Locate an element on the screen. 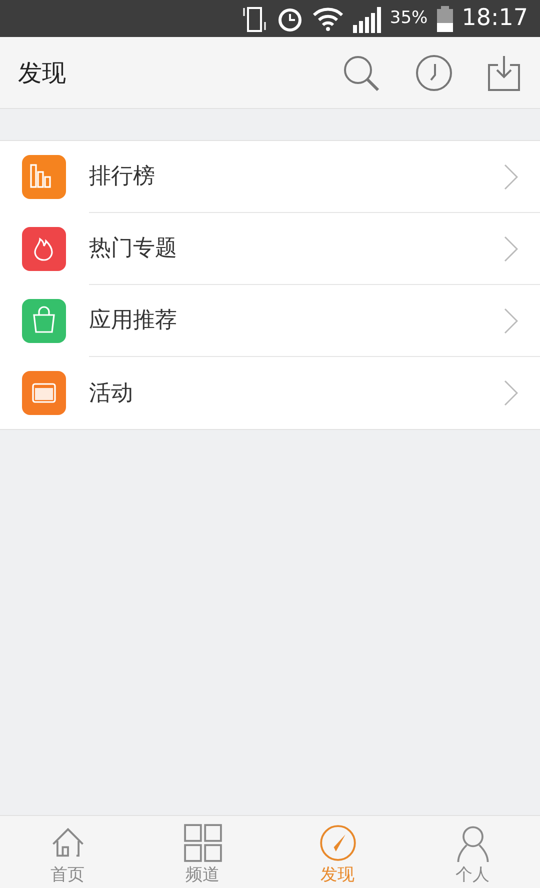 The height and width of the screenshot is (888, 540). grid-icon is located at coordinates (203, 843).